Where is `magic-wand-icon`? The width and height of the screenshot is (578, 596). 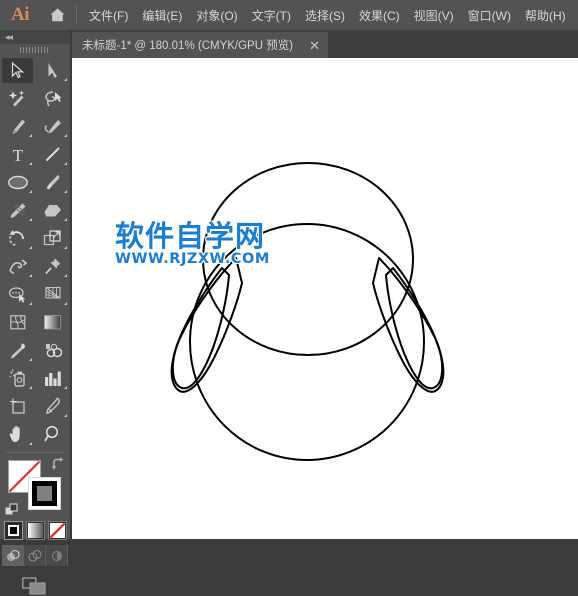 magic-wand-icon is located at coordinates (16, 98).